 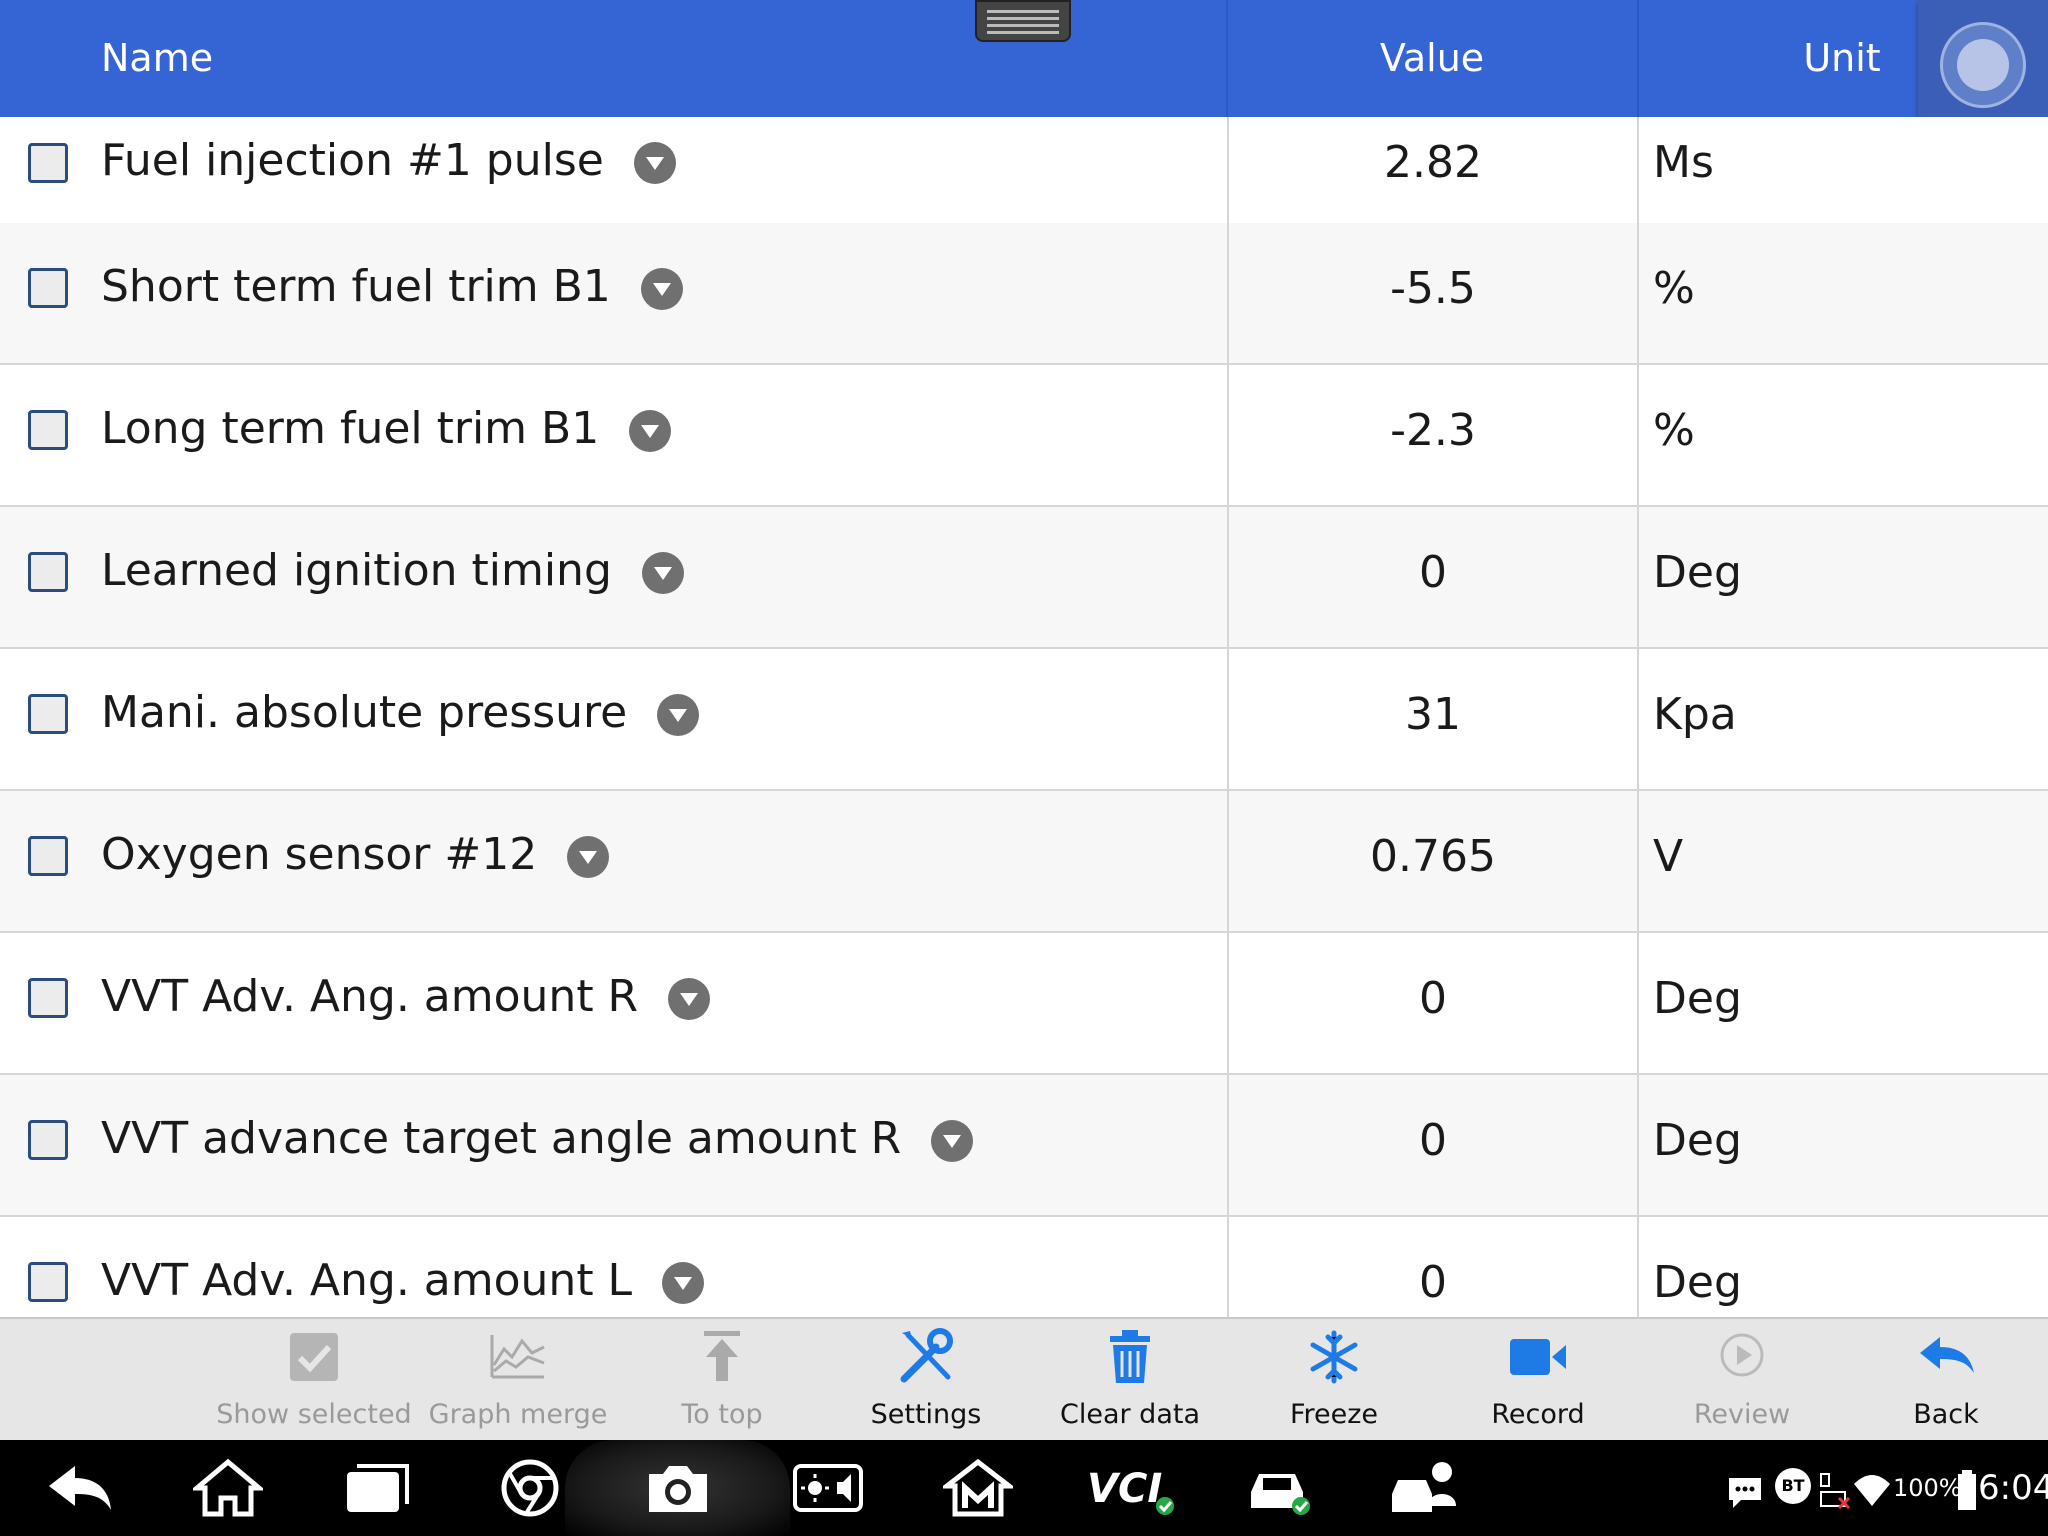 What do you see at coordinates (350, 428) in the screenshot?
I see `parameter-name: Long term fuel trim B1` at bounding box center [350, 428].